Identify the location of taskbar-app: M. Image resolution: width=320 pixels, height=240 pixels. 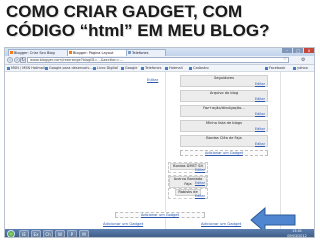
(84, 233).